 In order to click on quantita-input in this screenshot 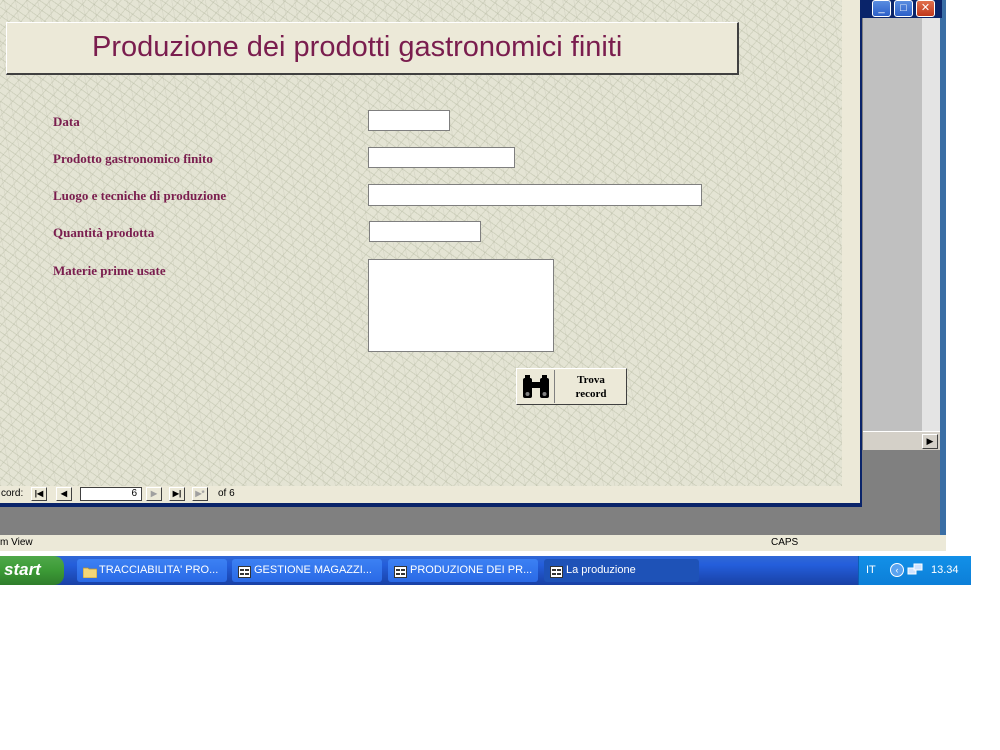, I will do `click(425, 231)`.